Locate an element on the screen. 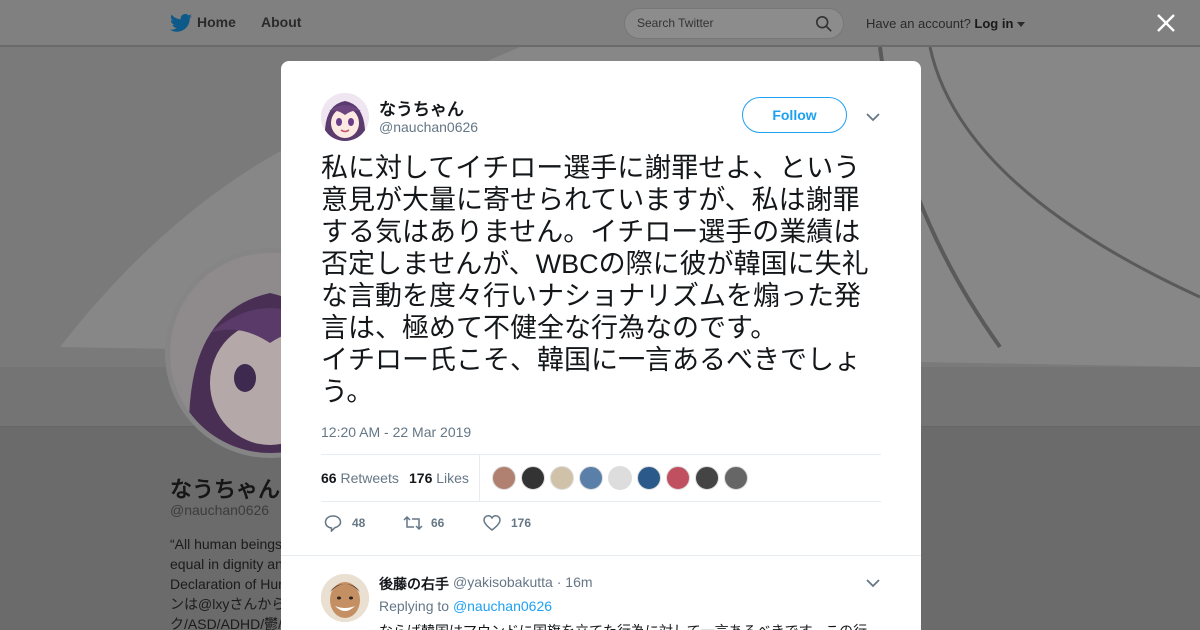 The image size is (1200, 630). replying-to: Replying to @nauchan0626 is located at coordinates (465, 606).